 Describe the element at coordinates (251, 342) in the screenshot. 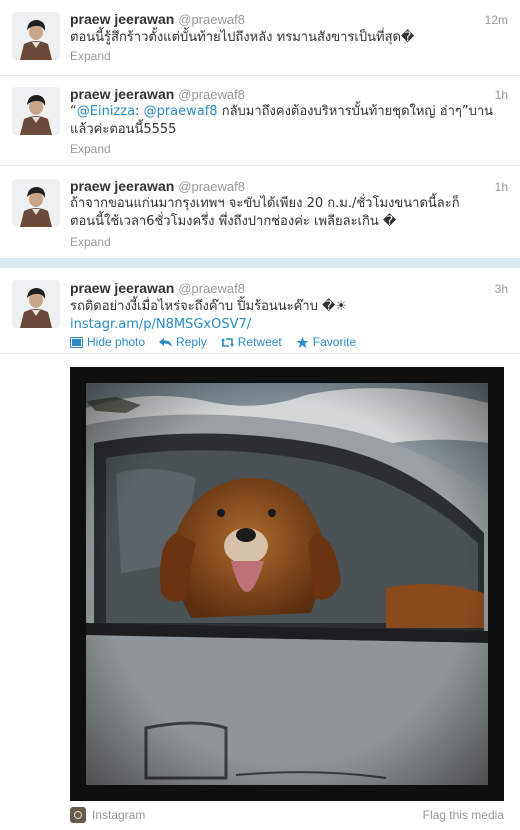

I see `retweet-button: Retweet` at that location.